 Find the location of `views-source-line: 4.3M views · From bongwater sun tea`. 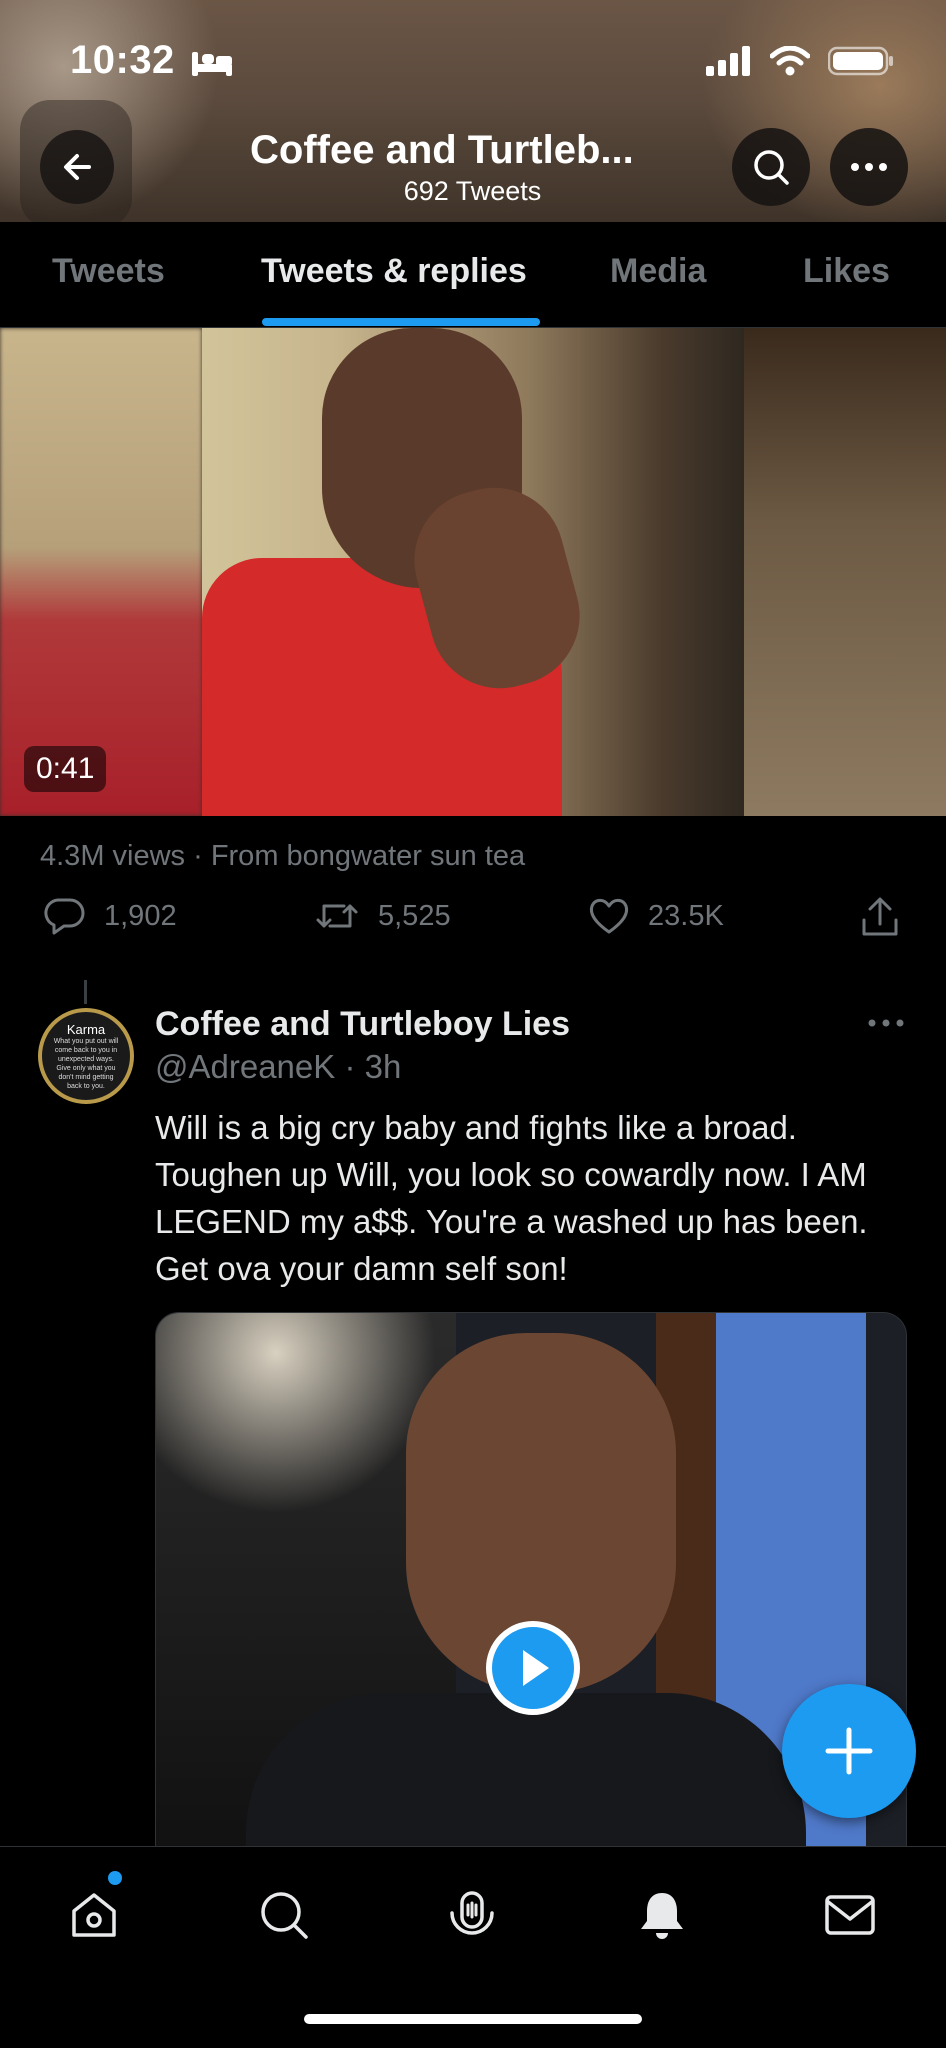

views-source-line: 4.3M views · From bongwater sun tea is located at coordinates (283, 856).